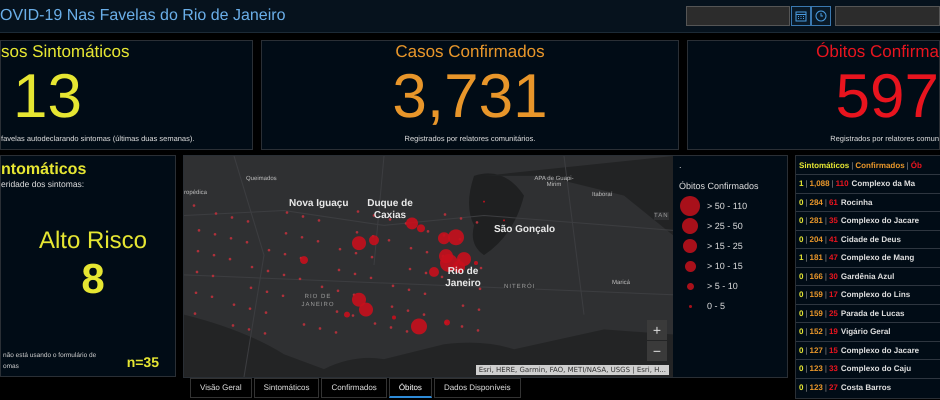 This screenshot has height=400, width=940. I want to click on ranking-row: 0 | 166 | 30 Gardênia Azul, so click(868, 275).